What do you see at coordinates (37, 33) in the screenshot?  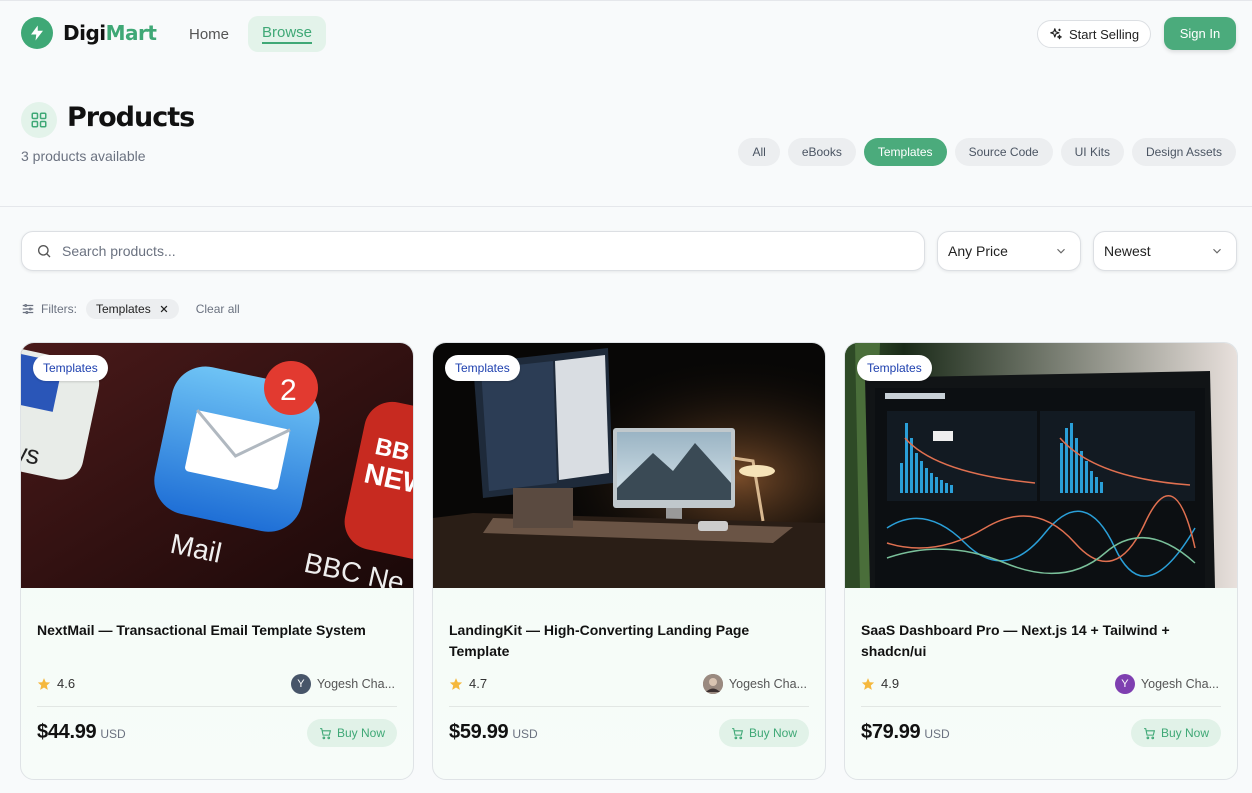 I see `bolt-icon` at bounding box center [37, 33].